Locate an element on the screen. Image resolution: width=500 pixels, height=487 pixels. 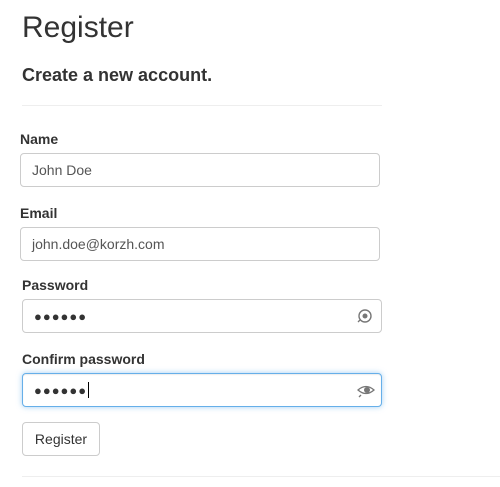
email-field-value: john.doe@korzh.com is located at coordinates (98, 244).